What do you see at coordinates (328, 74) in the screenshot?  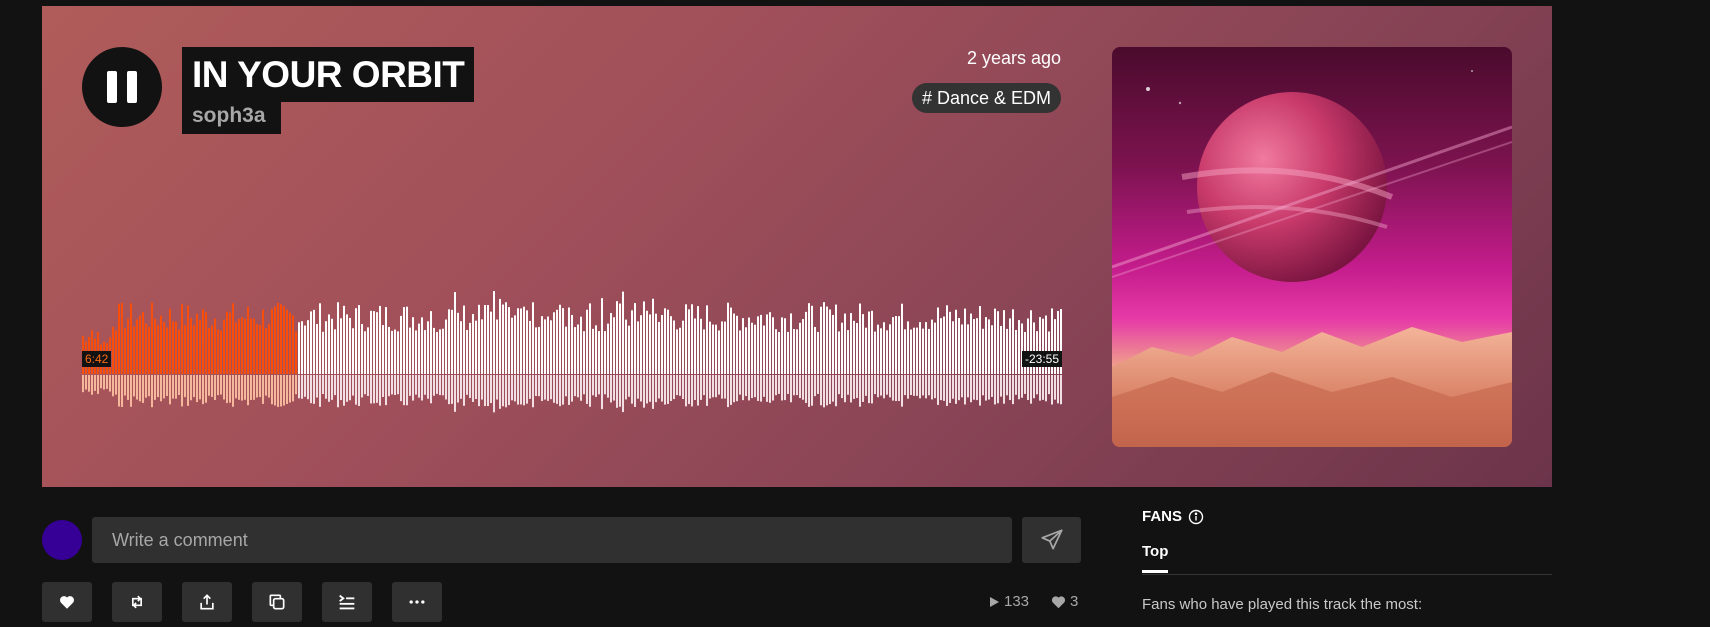 I see `track-title: IN YOUR ORBIT` at bounding box center [328, 74].